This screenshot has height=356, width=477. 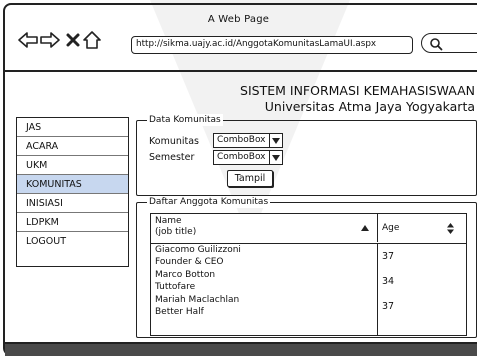 I want to click on table-row-empty, so click(x=264, y=327).